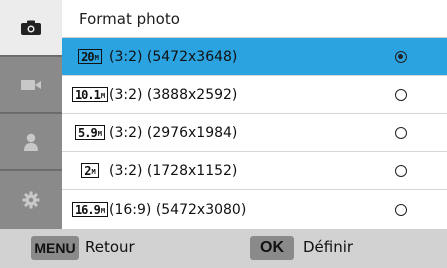 This screenshot has width=447, height=268. Describe the element at coordinates (178, 209) in the screenshot. I see `option-label: (16:9) (5472x3080)` at that location.